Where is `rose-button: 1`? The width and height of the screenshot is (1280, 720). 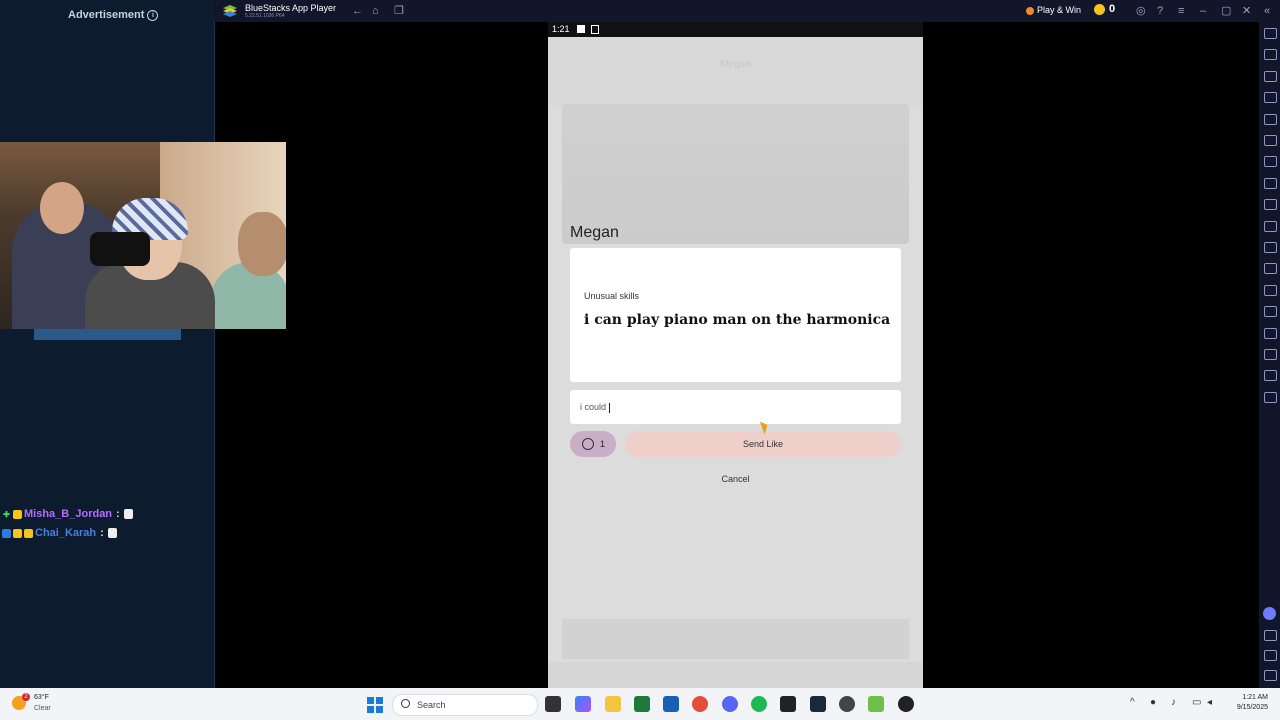 rose-button: 1 is located at coordinates (593, 444).